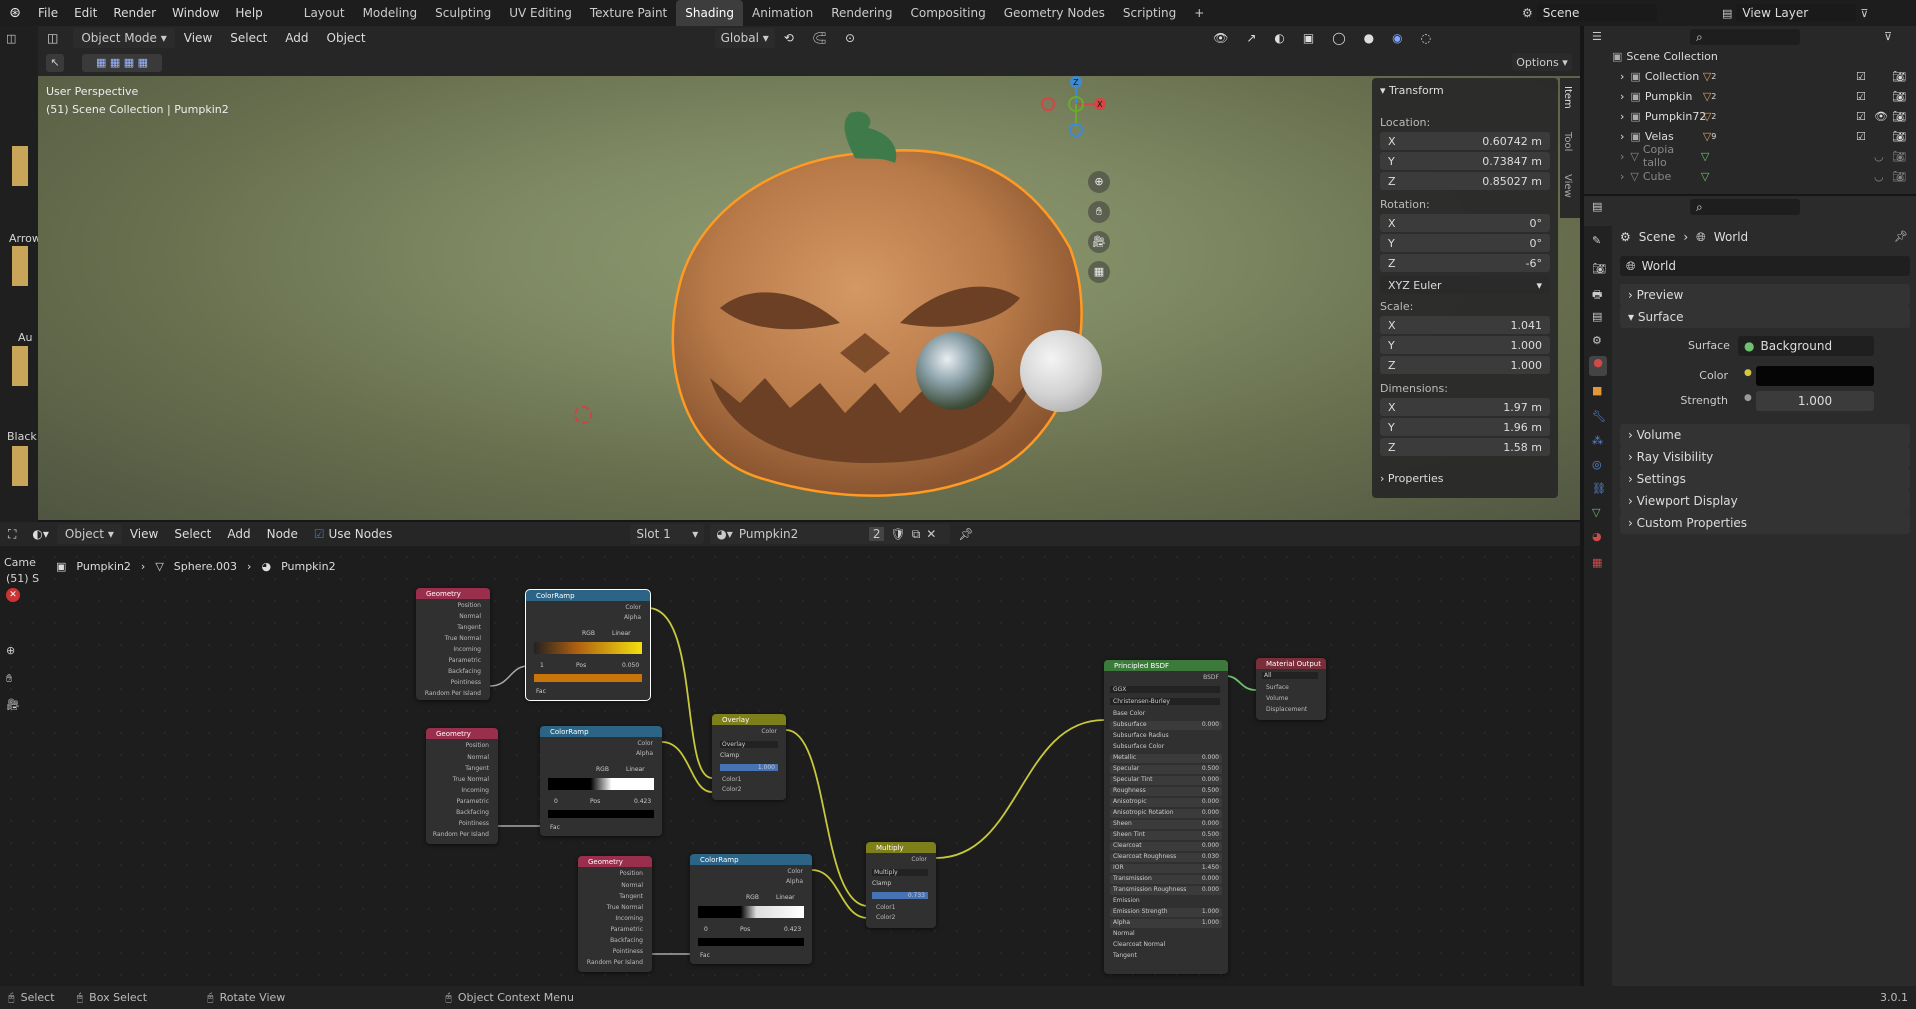 This screenshot has height=1009, width=1916. I want to click on pan-hand-icon: ✋︎, so click(1099, 212).